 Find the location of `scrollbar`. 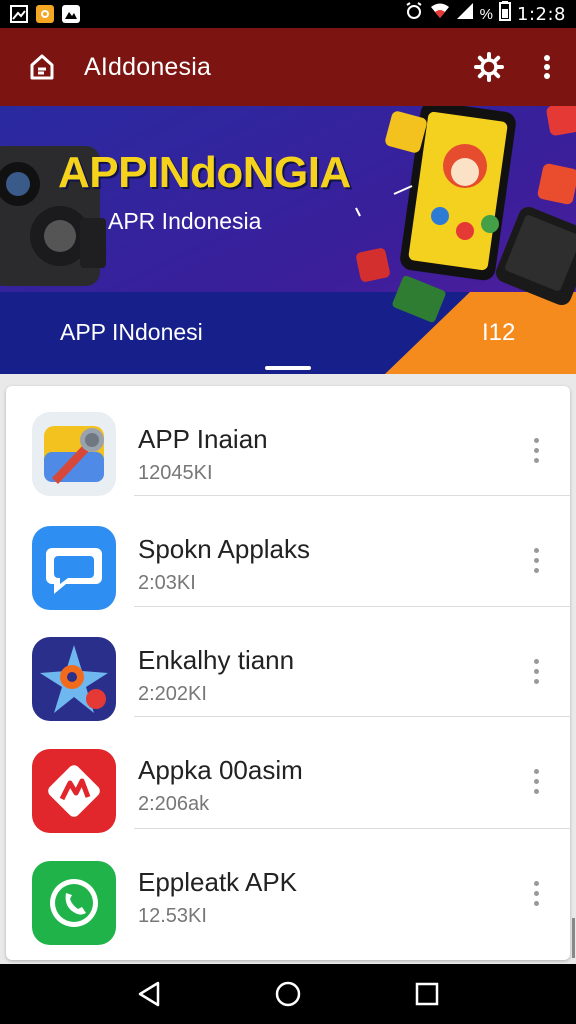

scrollbar is located at coordinates (573, 938).